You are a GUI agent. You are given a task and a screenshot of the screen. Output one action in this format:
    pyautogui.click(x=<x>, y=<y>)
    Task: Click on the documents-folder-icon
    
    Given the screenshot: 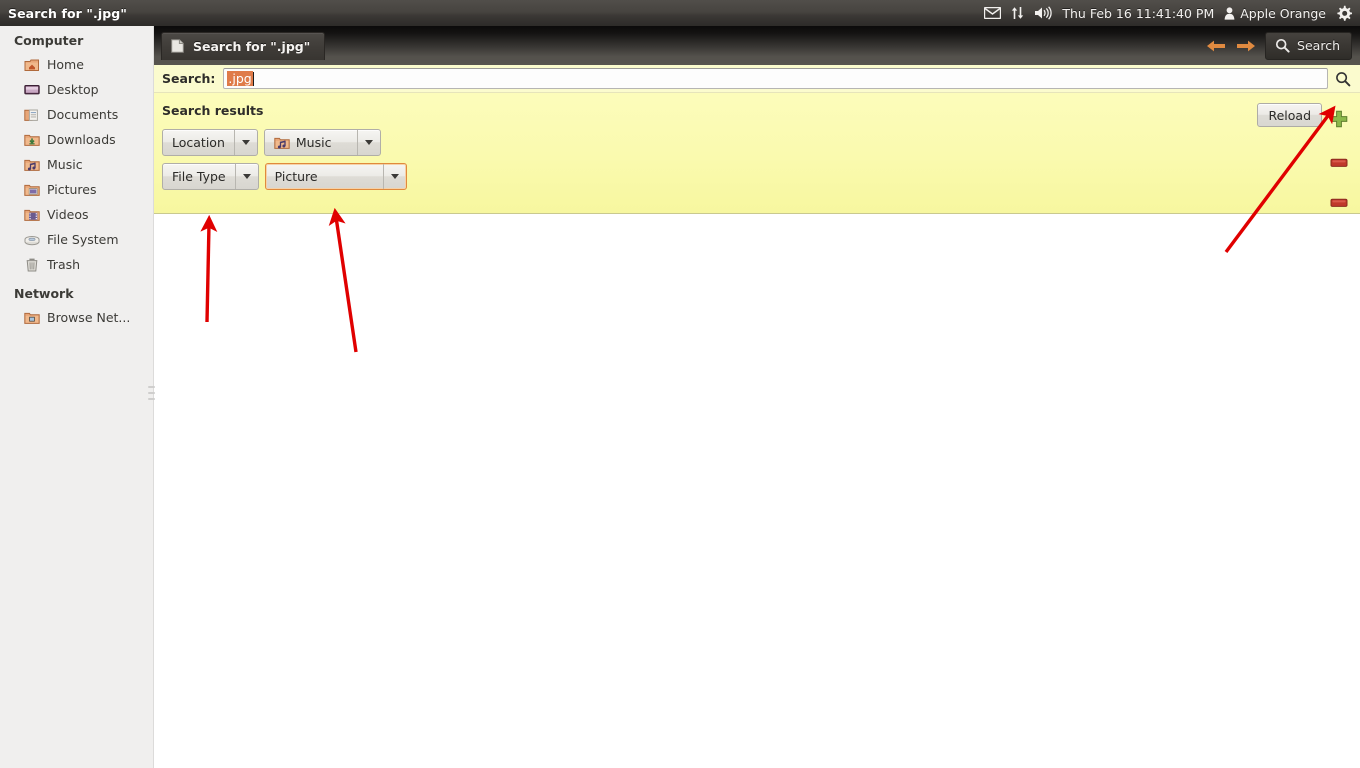 What is the action you would take?
    pyautogui.click(x=32, y=115)
    